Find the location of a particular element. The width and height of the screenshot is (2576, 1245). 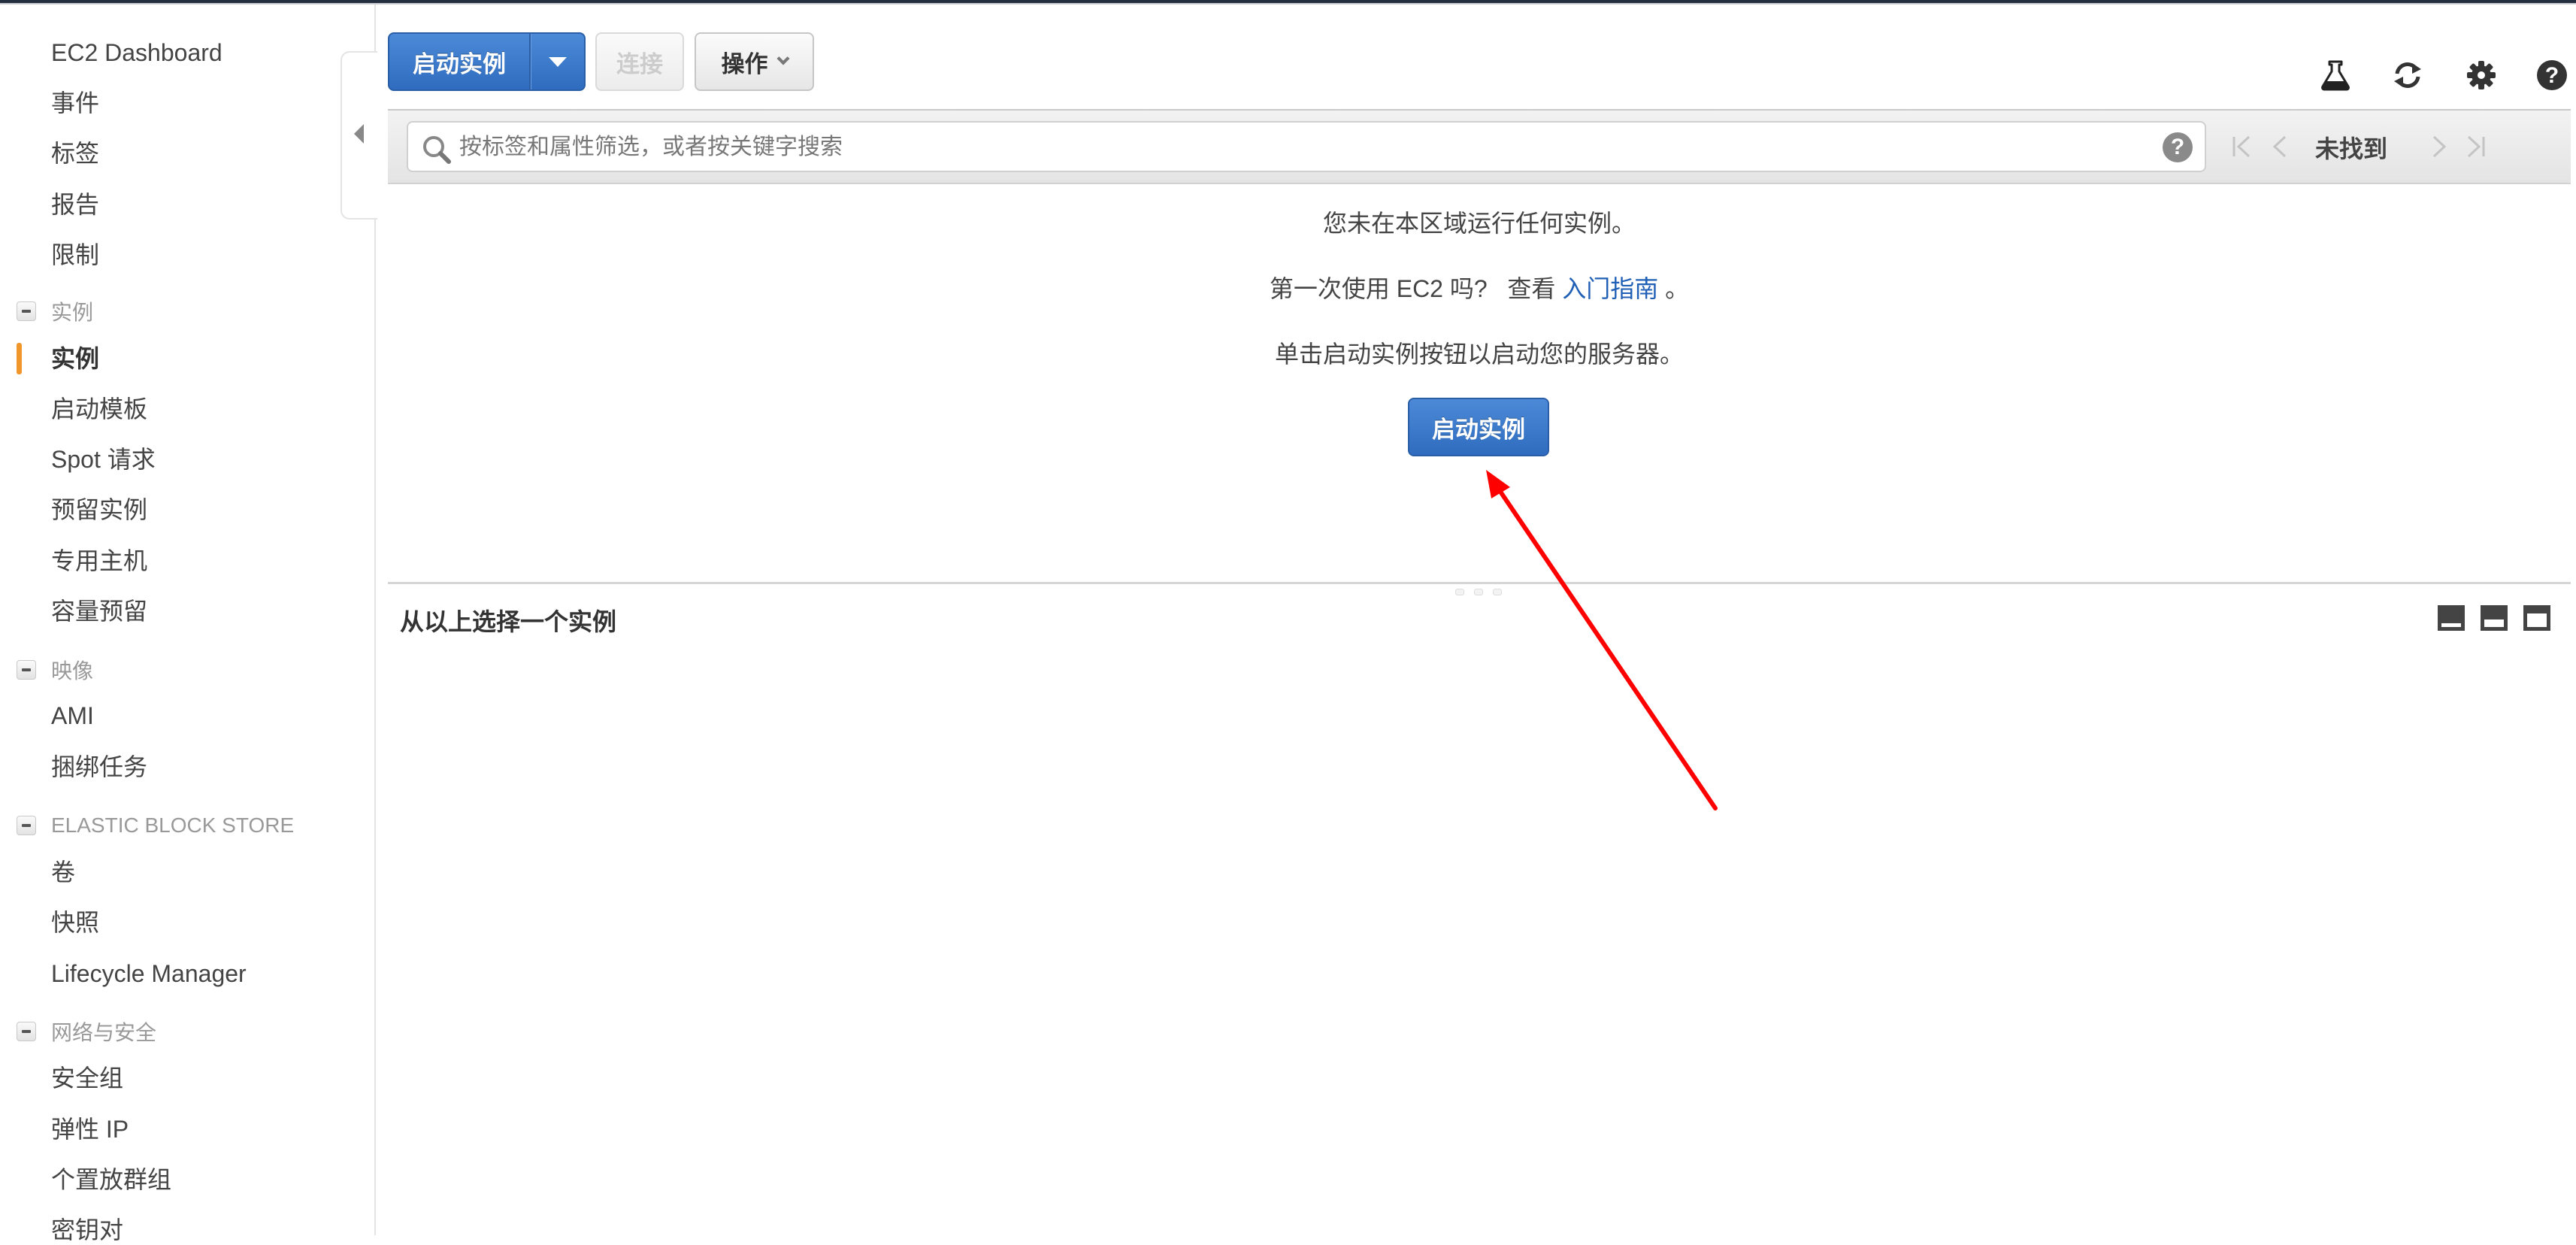

gear-icon is located at coordinates (2481, 75).